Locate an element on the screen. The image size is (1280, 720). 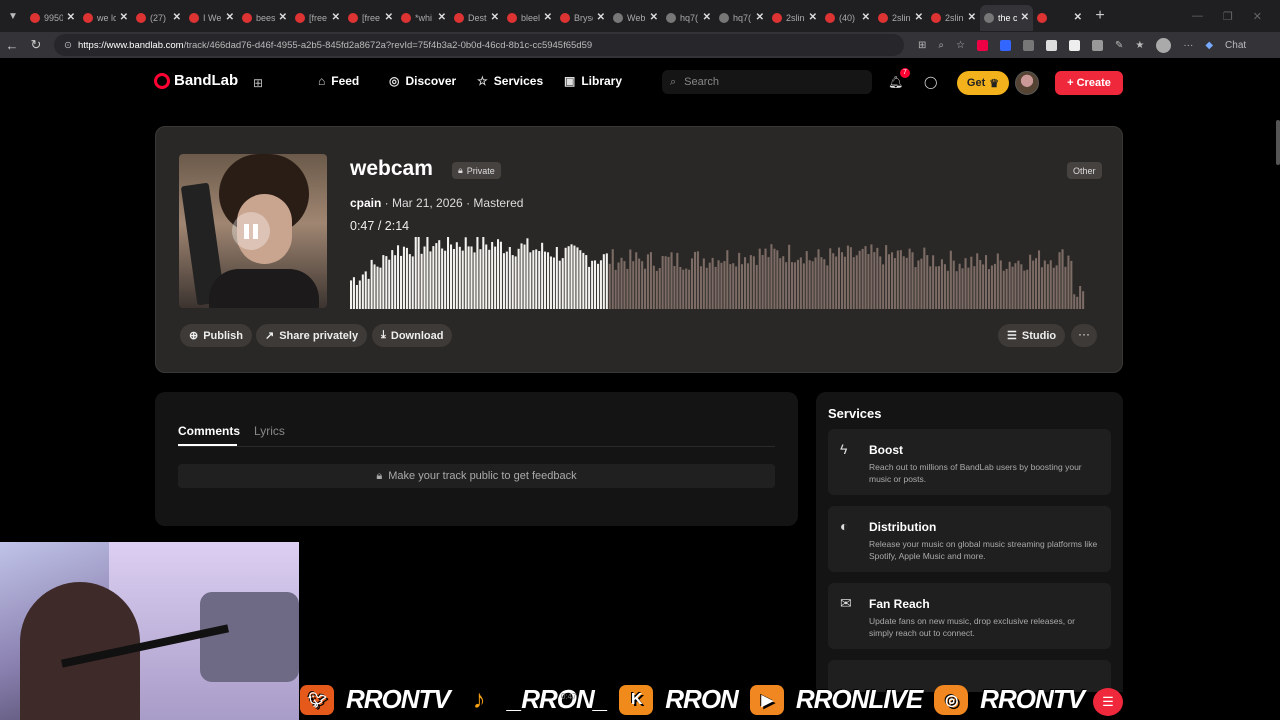
create-button: + Create is located at coordinates (1089, 83).